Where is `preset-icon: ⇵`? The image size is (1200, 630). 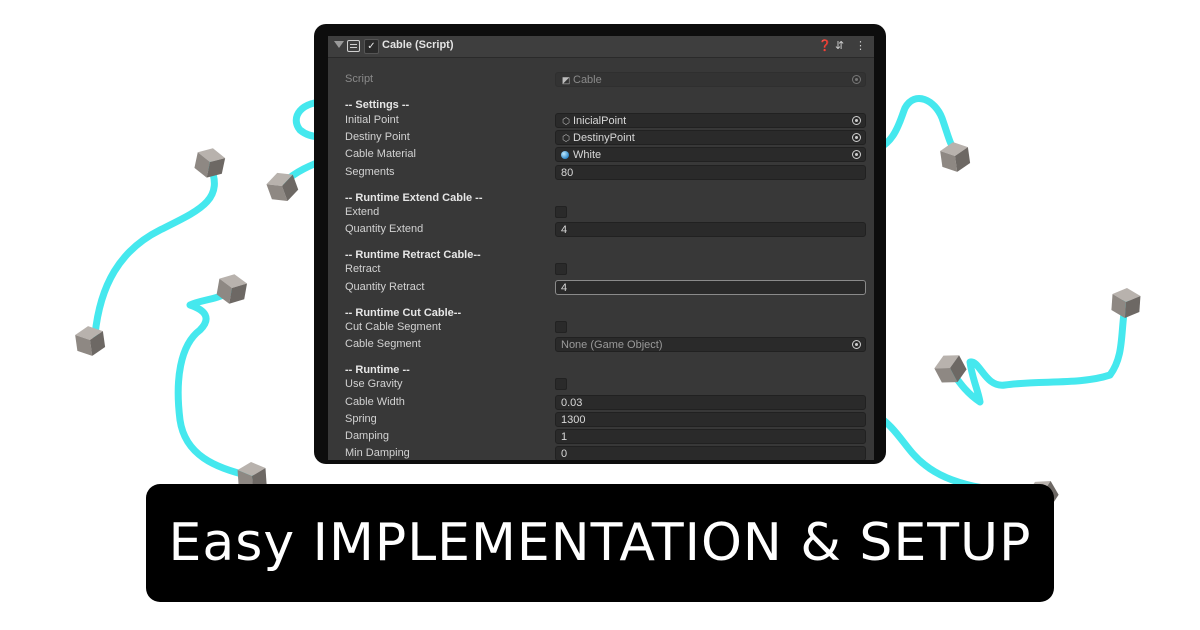
preset-icon: ⇵ is located at coordinates (839, 45).